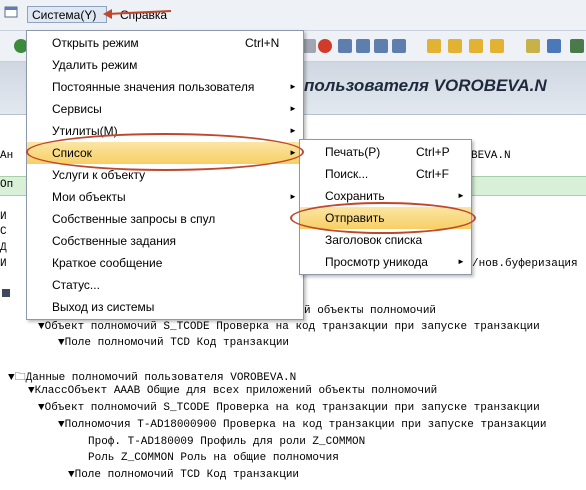  Describe the element at coordinates (103, 307) in the screenshot. I see `menu-item-label: Выход из системы` at that location.